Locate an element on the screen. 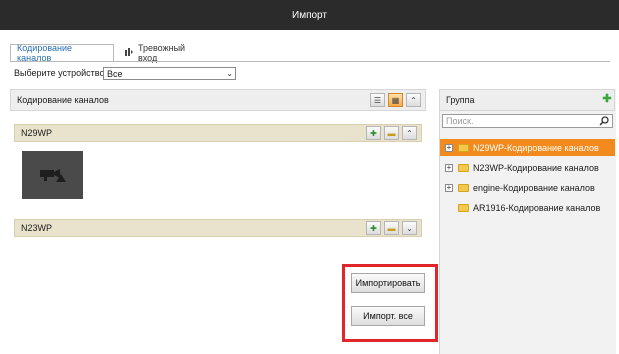 This screenshot has width=619, height=354. import-all-button: Импорт. все is located at coordinates (388, 316).